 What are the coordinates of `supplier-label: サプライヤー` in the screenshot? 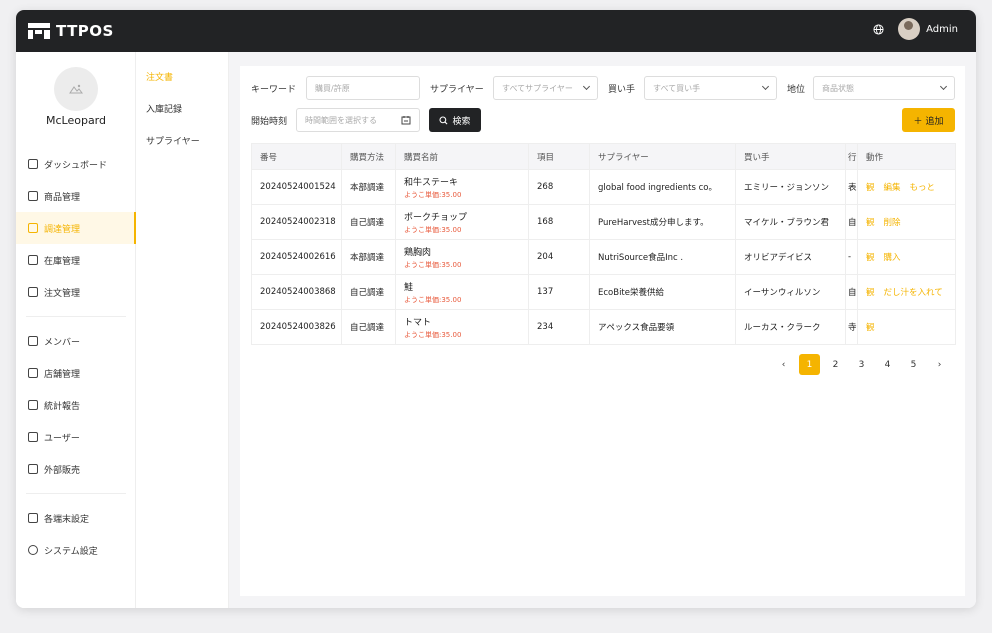 It's located at (457, 90).